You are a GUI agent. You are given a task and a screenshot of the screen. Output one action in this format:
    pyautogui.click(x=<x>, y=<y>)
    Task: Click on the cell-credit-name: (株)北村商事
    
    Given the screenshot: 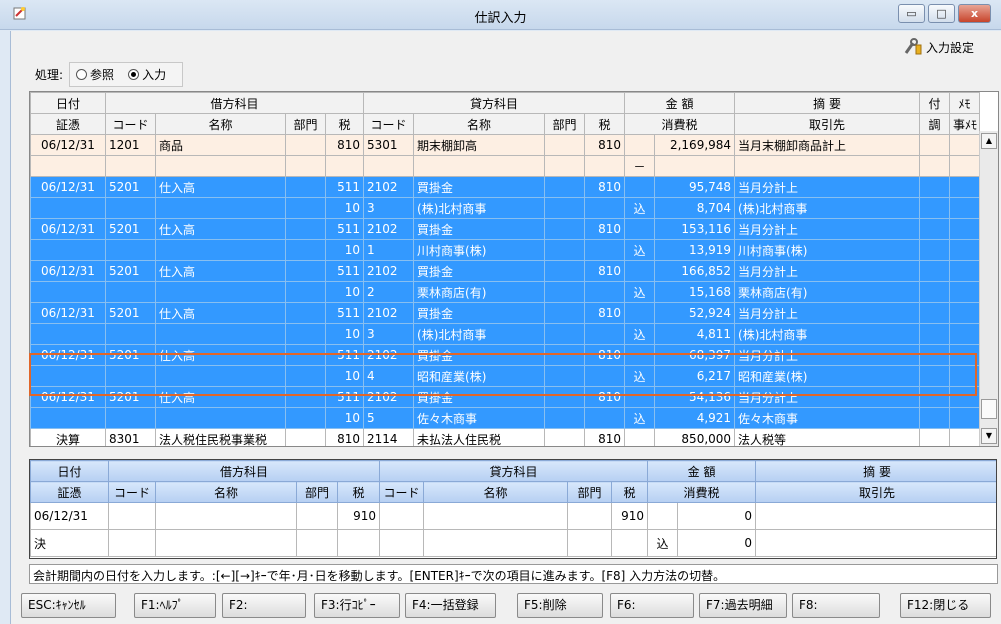 What is the action you would take?
    pyautogui.click(x=479, y=334)
    